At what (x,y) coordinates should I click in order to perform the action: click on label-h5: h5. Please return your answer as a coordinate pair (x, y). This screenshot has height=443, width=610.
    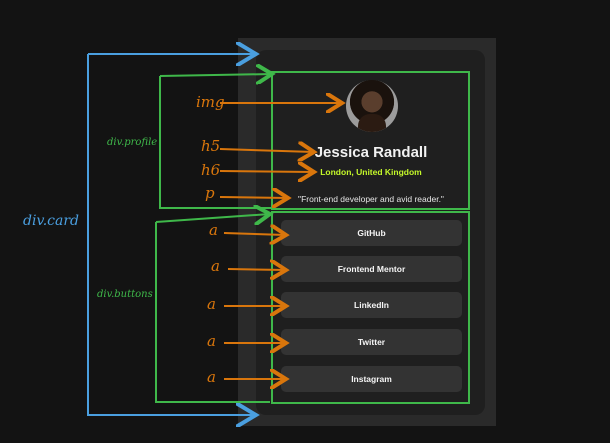
    Looking at the image, I should click on (211, 146).